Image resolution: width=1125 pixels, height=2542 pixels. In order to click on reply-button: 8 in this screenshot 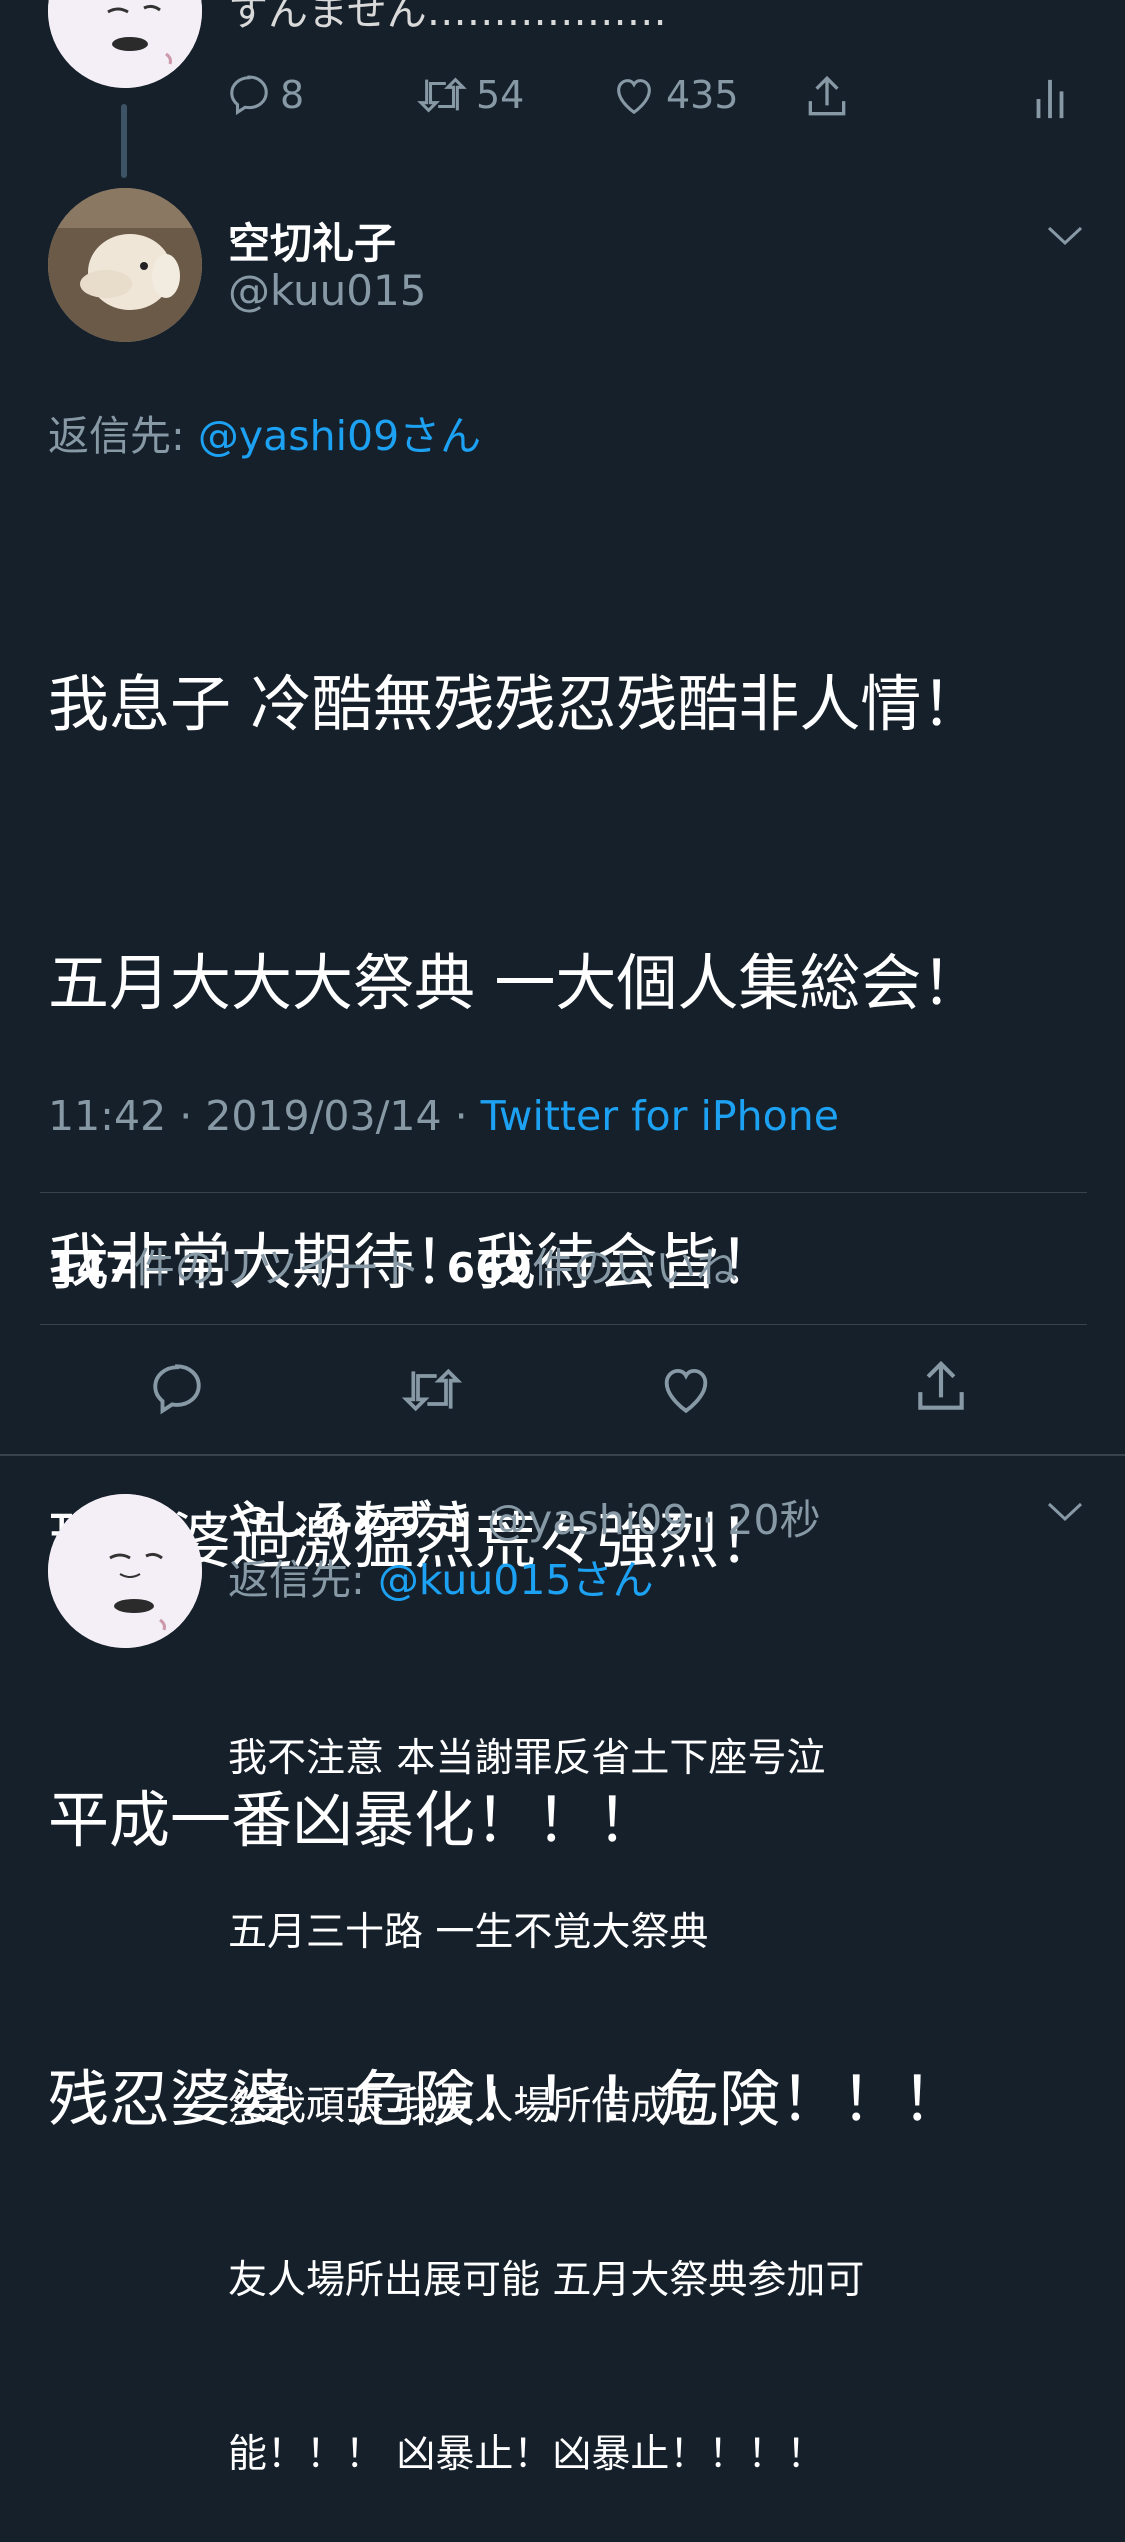, I will do `click(265, 95)`.